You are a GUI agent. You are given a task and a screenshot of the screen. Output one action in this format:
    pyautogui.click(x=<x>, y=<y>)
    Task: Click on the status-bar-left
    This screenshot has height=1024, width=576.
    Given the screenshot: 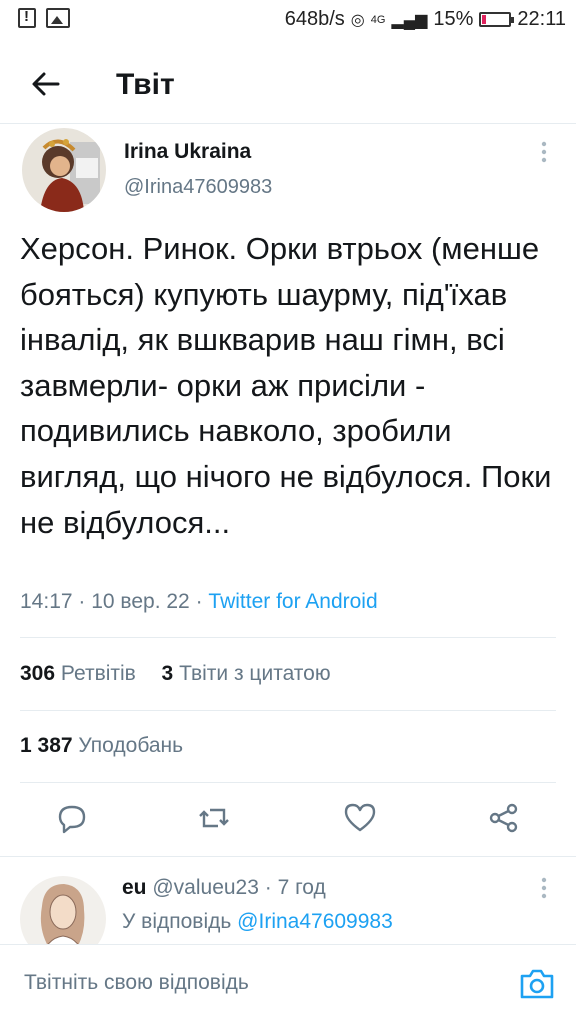 What is the action you would take?
    pyautogui.click(x=44, y=18)
    